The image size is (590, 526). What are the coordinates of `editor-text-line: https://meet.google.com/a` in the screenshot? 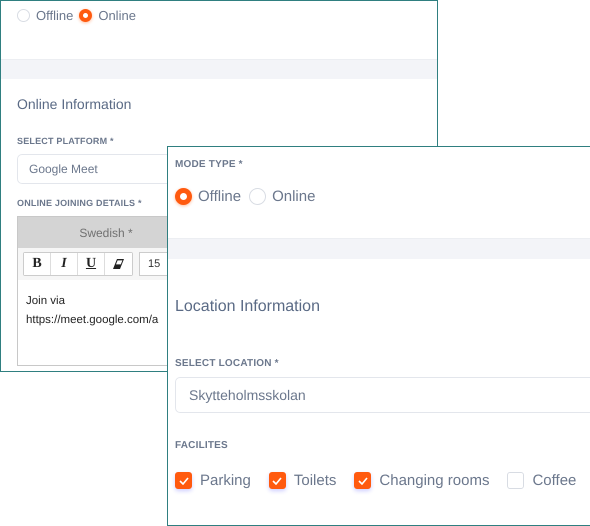 It's located at (92, 320).